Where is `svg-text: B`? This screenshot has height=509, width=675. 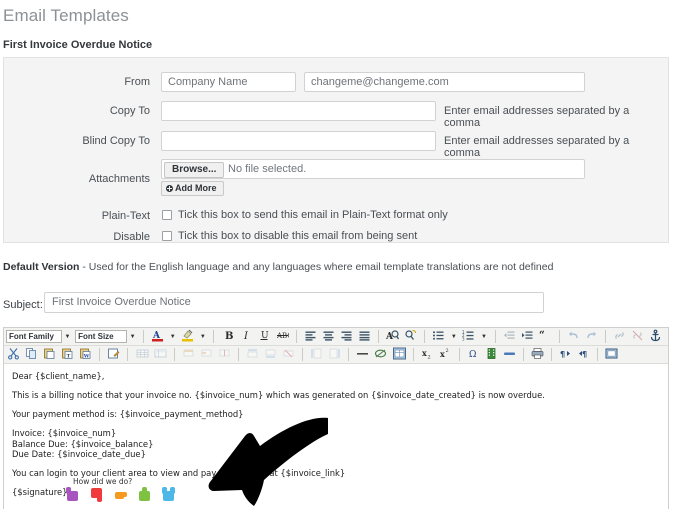 svg-text: B is located at coordinates (229, 336).